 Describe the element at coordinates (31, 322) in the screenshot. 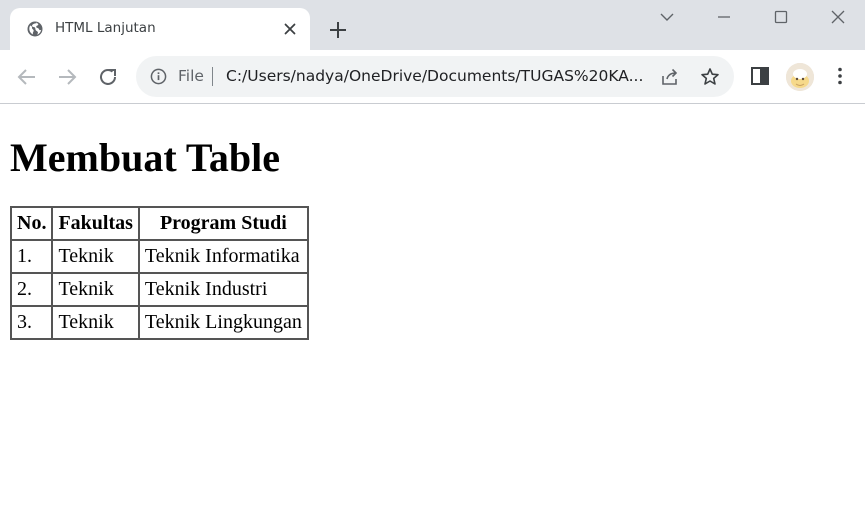

I see `table-cell: 3.` at that location.